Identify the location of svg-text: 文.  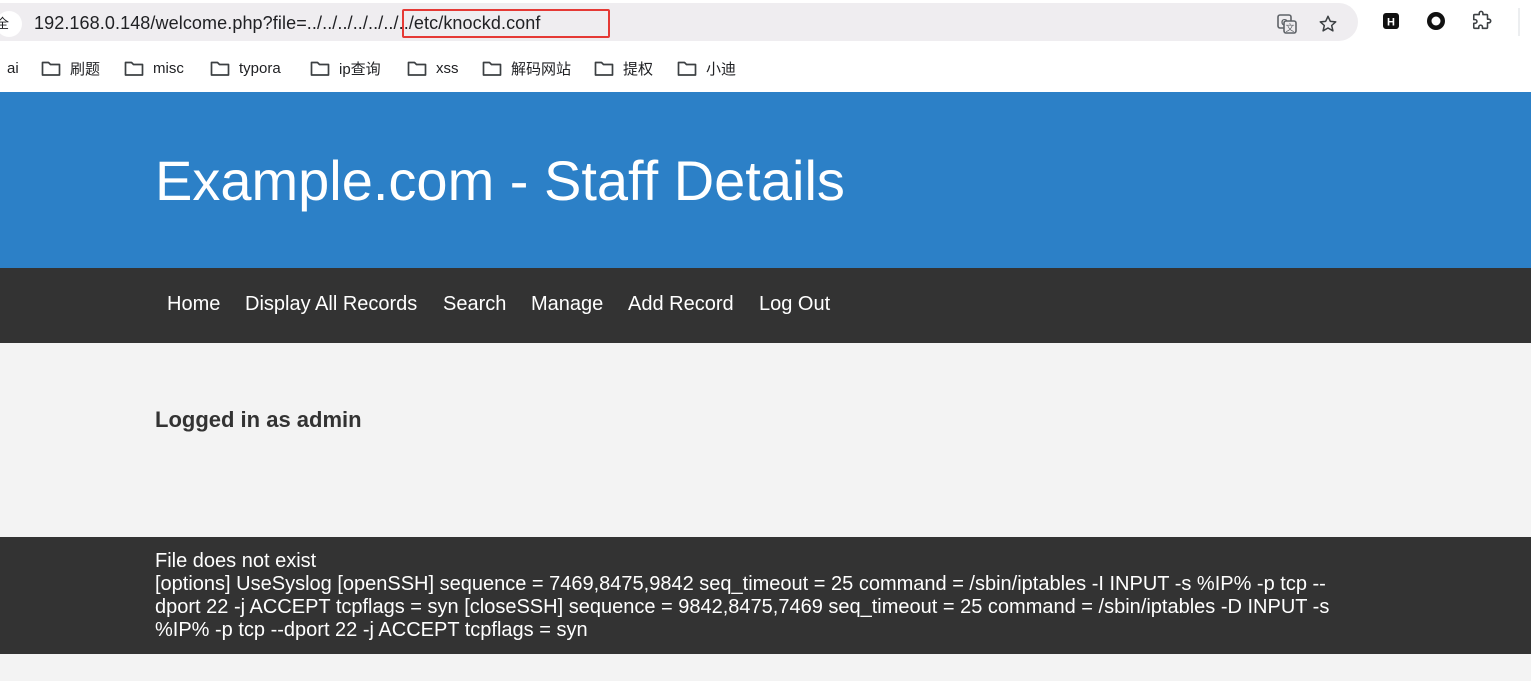
(1289, 28).